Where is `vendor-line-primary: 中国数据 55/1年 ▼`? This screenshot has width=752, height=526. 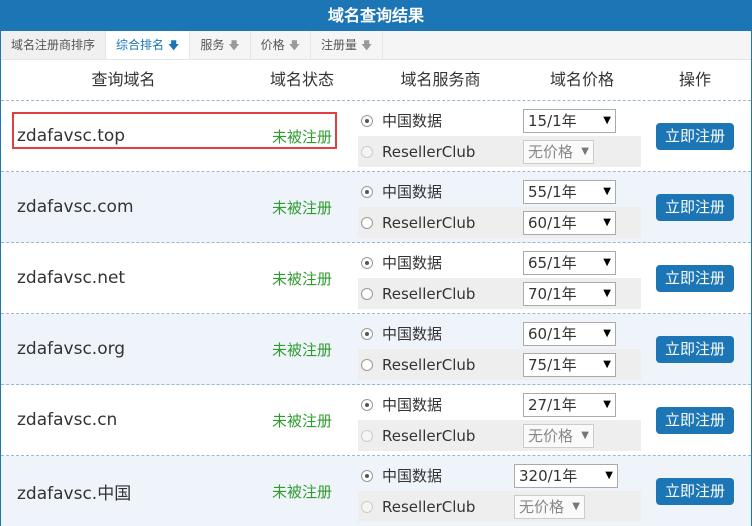
vendor-line-primary: 中国数据 55/1年 ▼ is located at coordinates (499, 191).